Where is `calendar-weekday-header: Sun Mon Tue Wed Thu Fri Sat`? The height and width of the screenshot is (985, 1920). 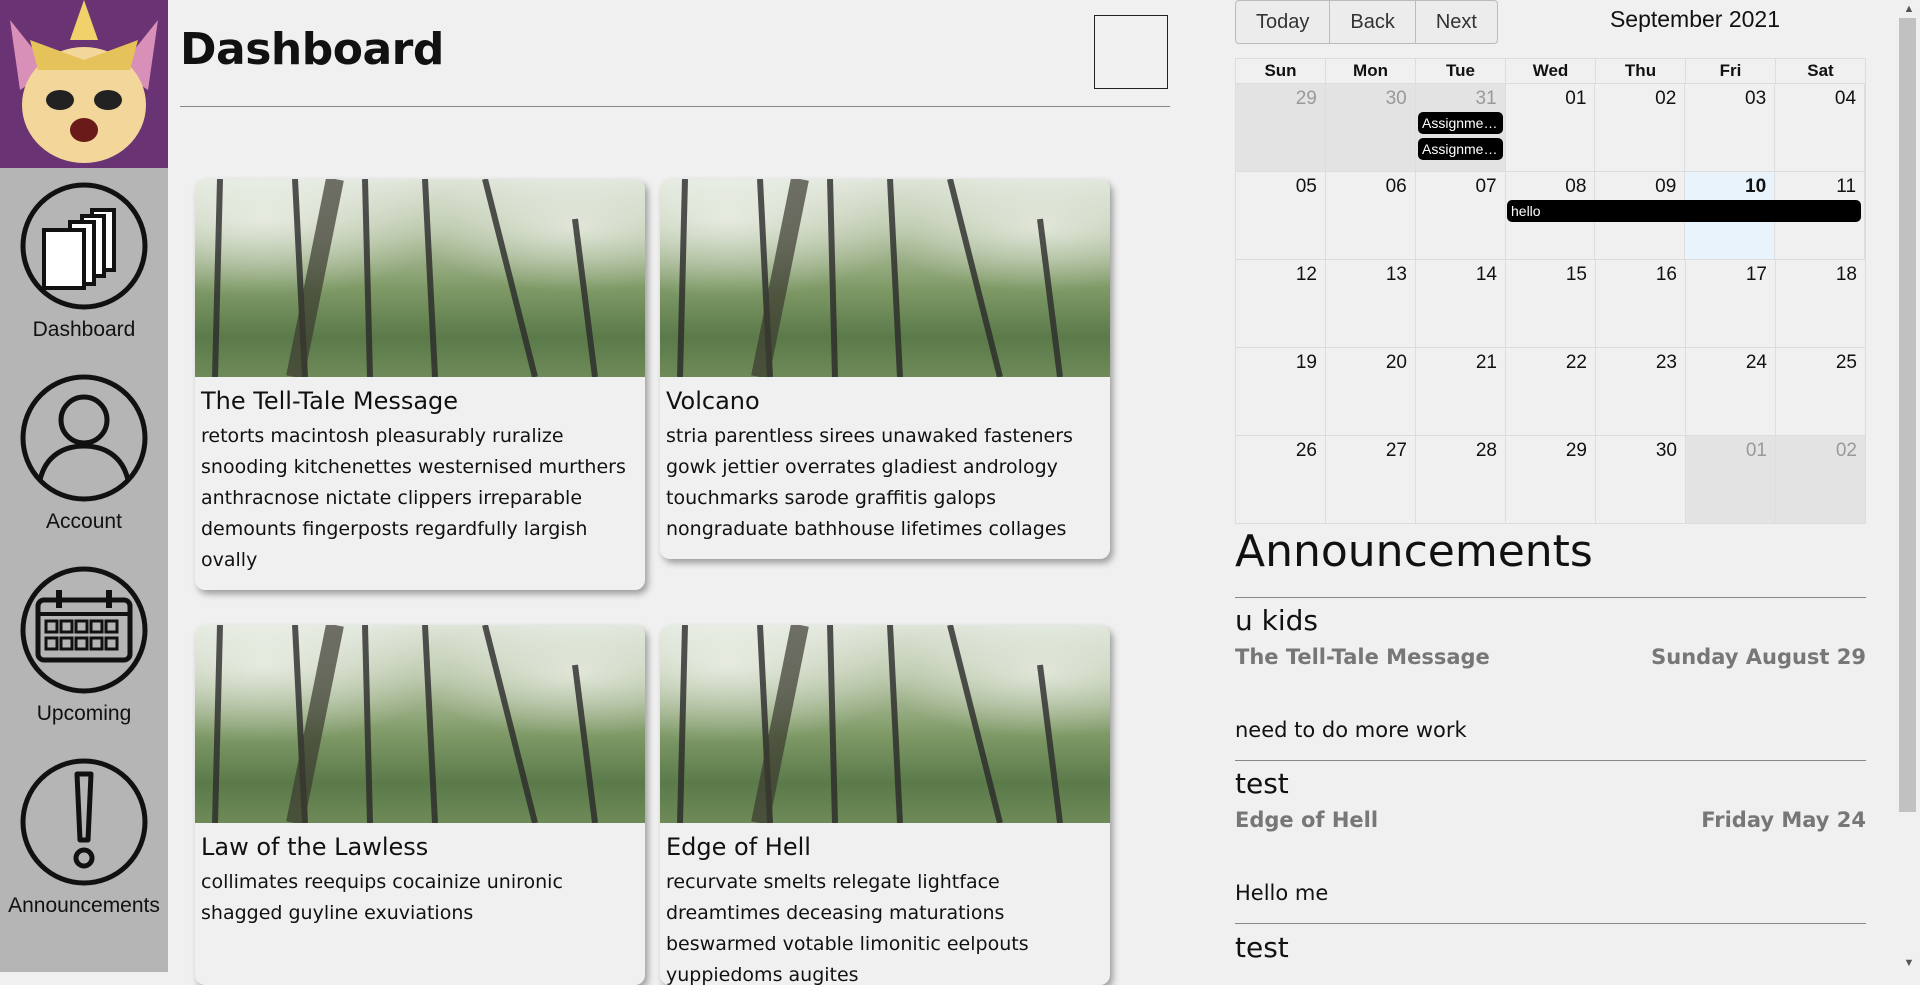
calendar-weekday-header: Sun Mon Tue Wed Thu Fri Sat is located at coordinates (1550, 71).